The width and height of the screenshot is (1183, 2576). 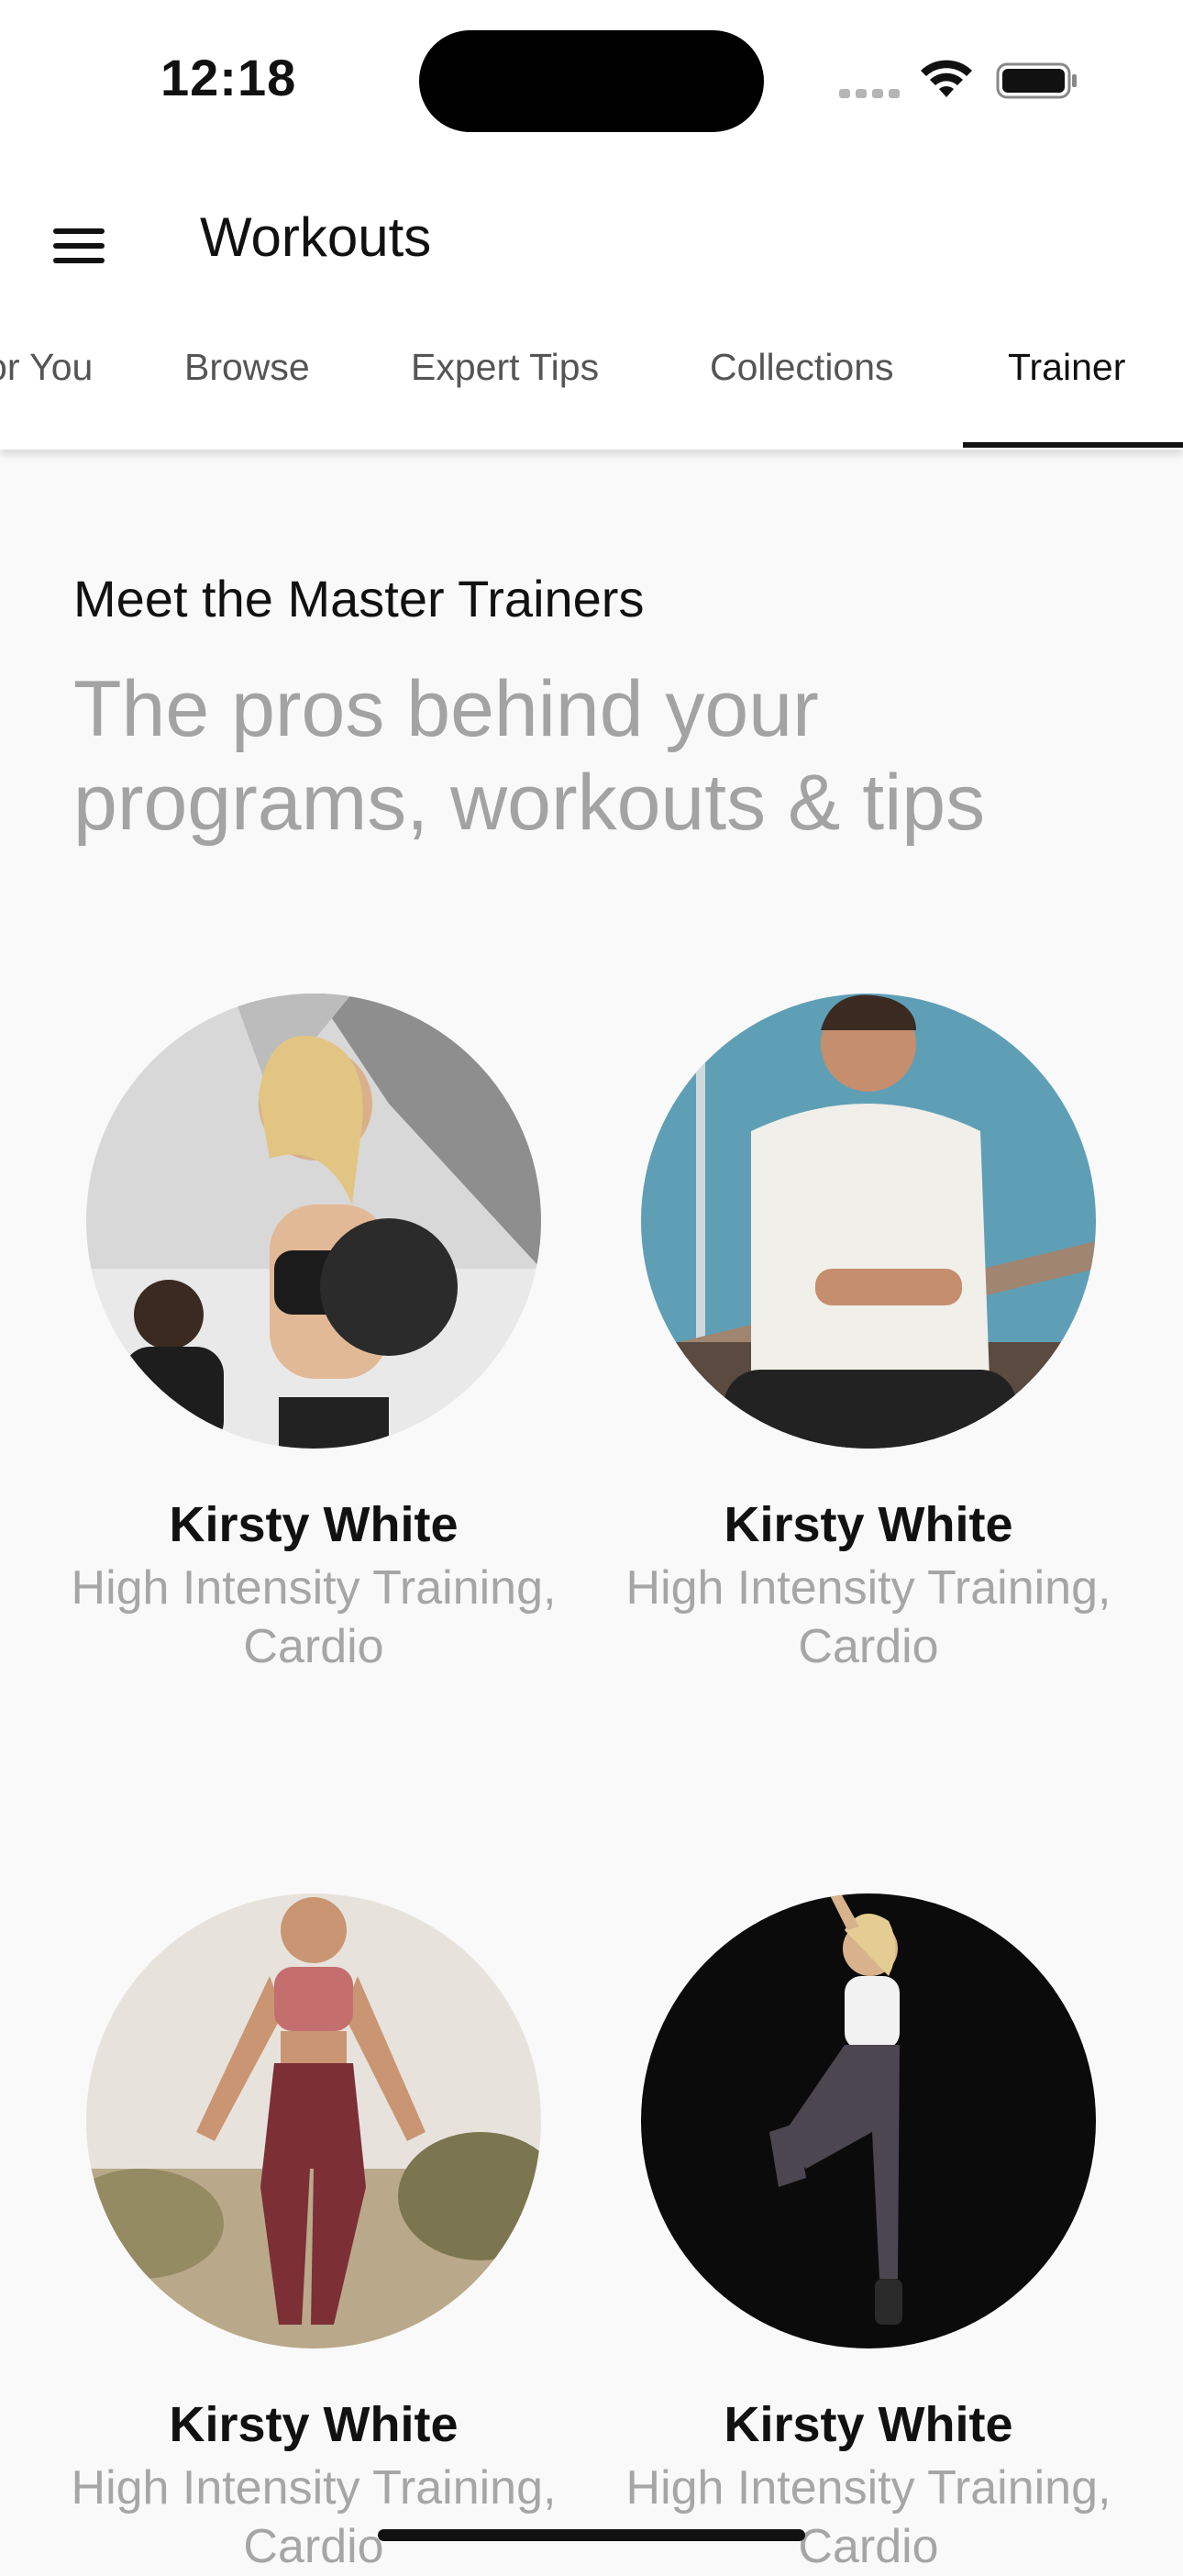 I want to click on status-bar: 12:18, so click(x=591, y=87).